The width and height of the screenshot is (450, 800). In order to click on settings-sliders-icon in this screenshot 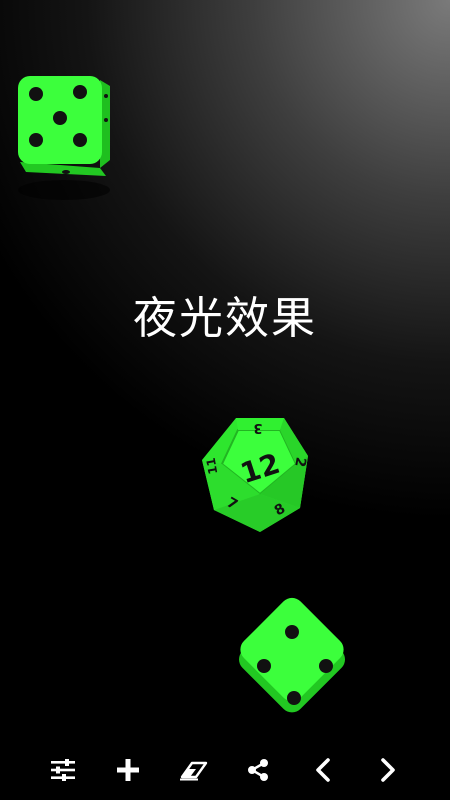, I will do `click(63, 770)`.